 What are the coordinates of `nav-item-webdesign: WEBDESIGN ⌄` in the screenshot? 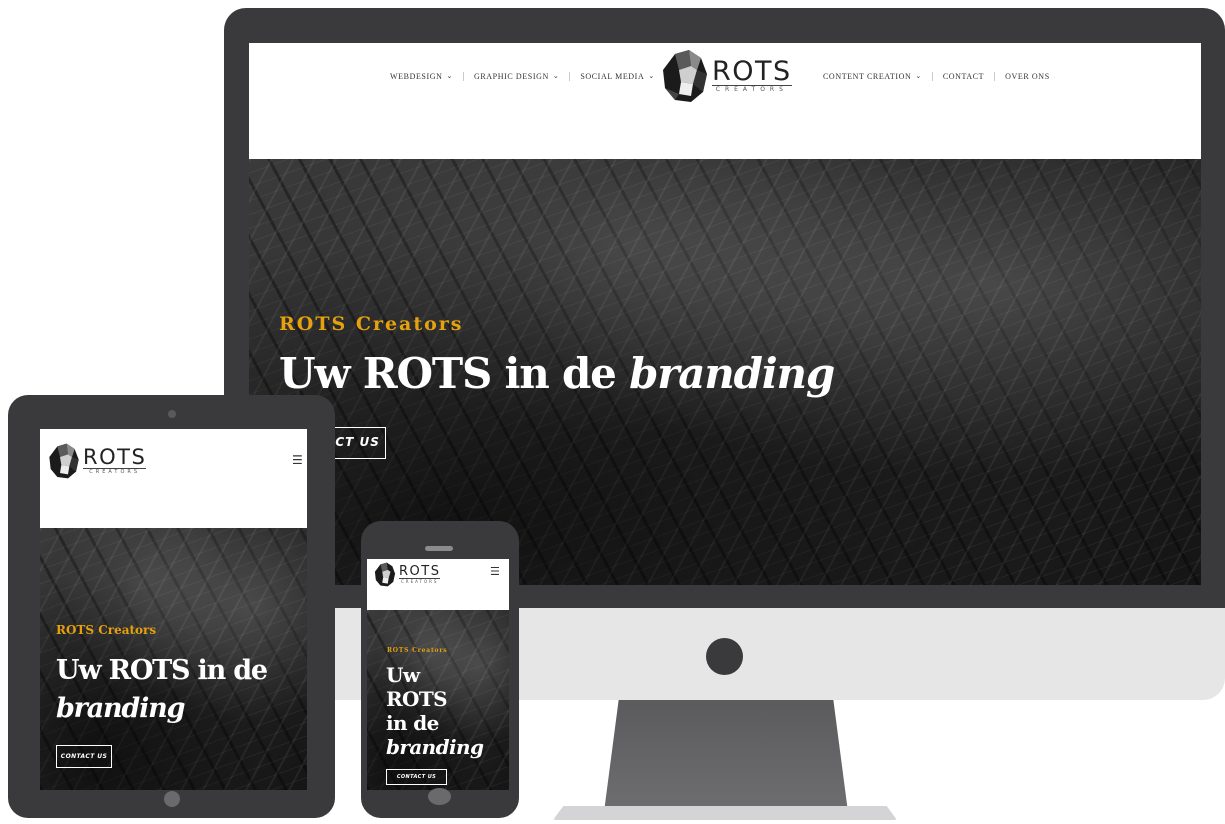 It's located at (422, 76).